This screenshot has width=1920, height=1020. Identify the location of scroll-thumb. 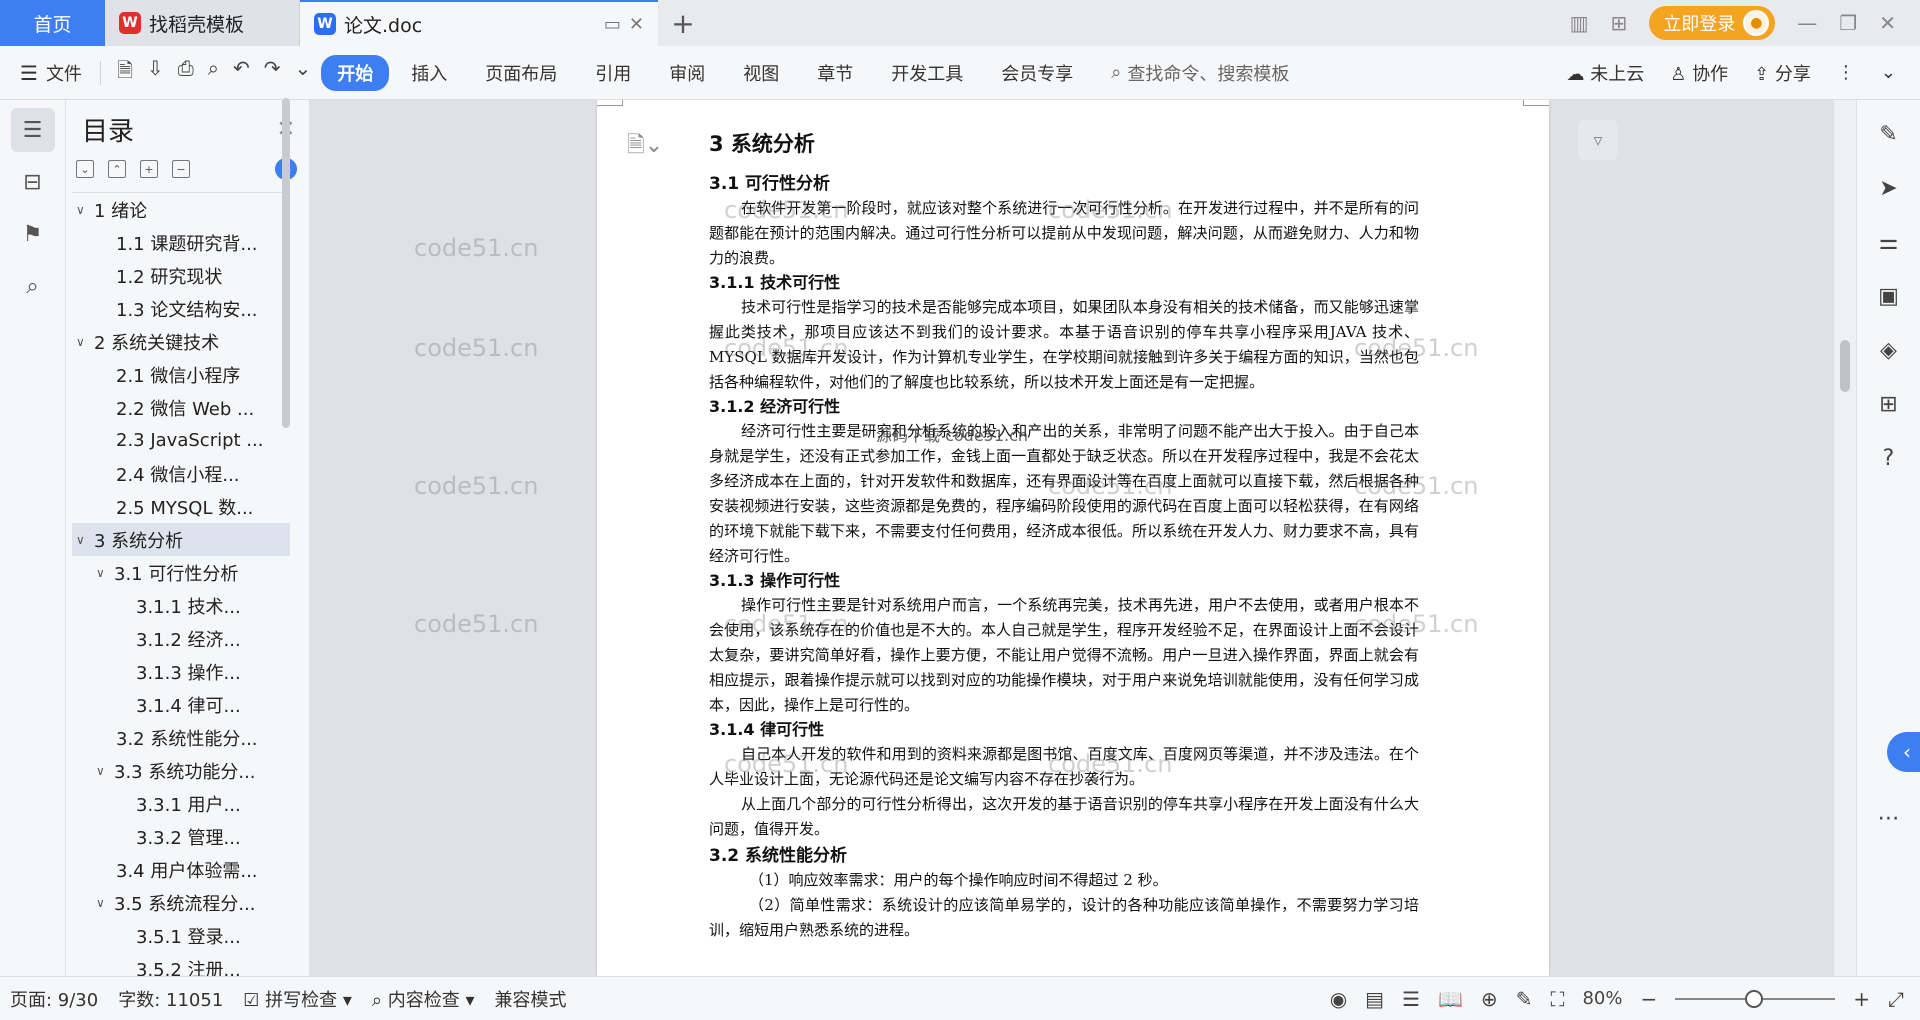
(1845, 366).